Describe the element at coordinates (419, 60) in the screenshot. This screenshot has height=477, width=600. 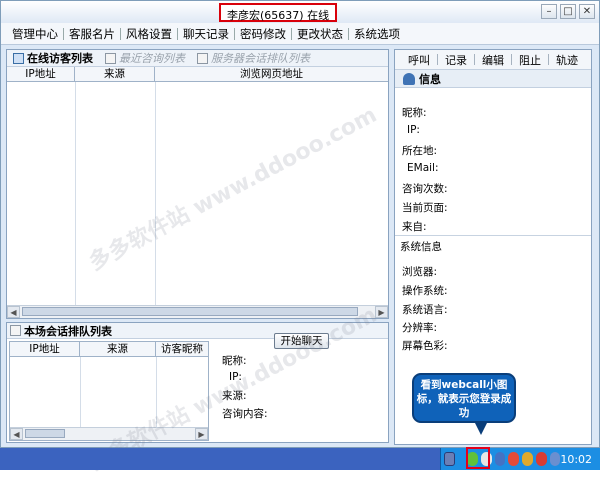
I see `call-button: 呼叫` at that location.